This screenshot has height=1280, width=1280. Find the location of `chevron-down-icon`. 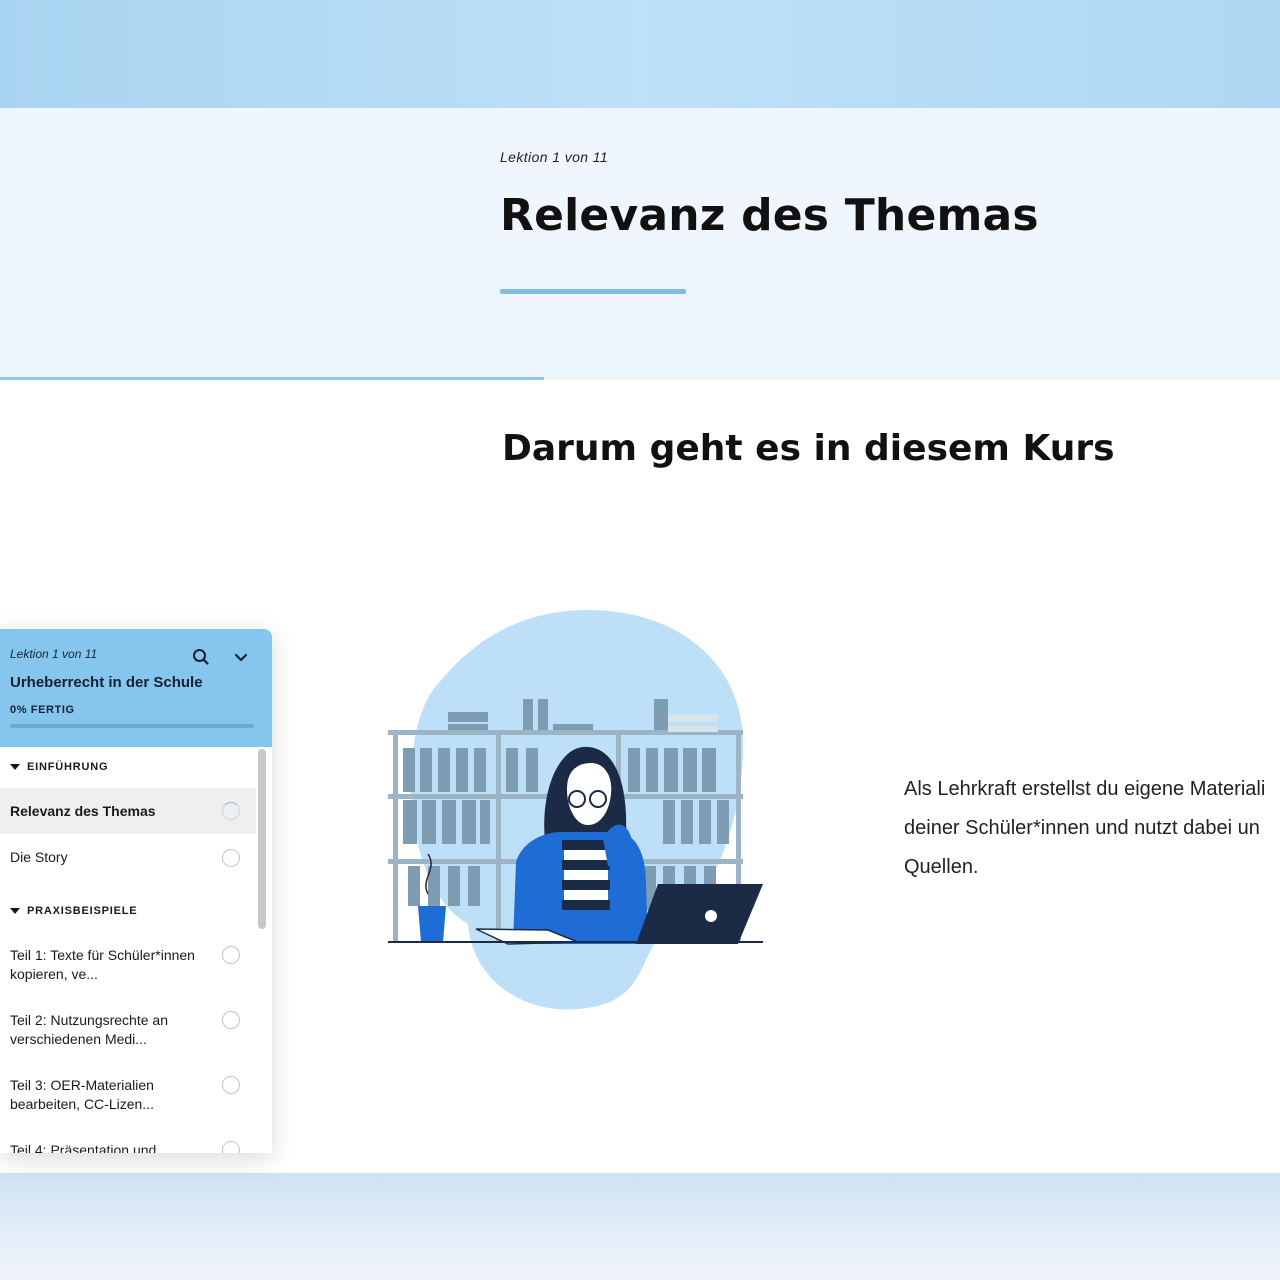

chevron-down-icon is located at coordinates (241, 657).